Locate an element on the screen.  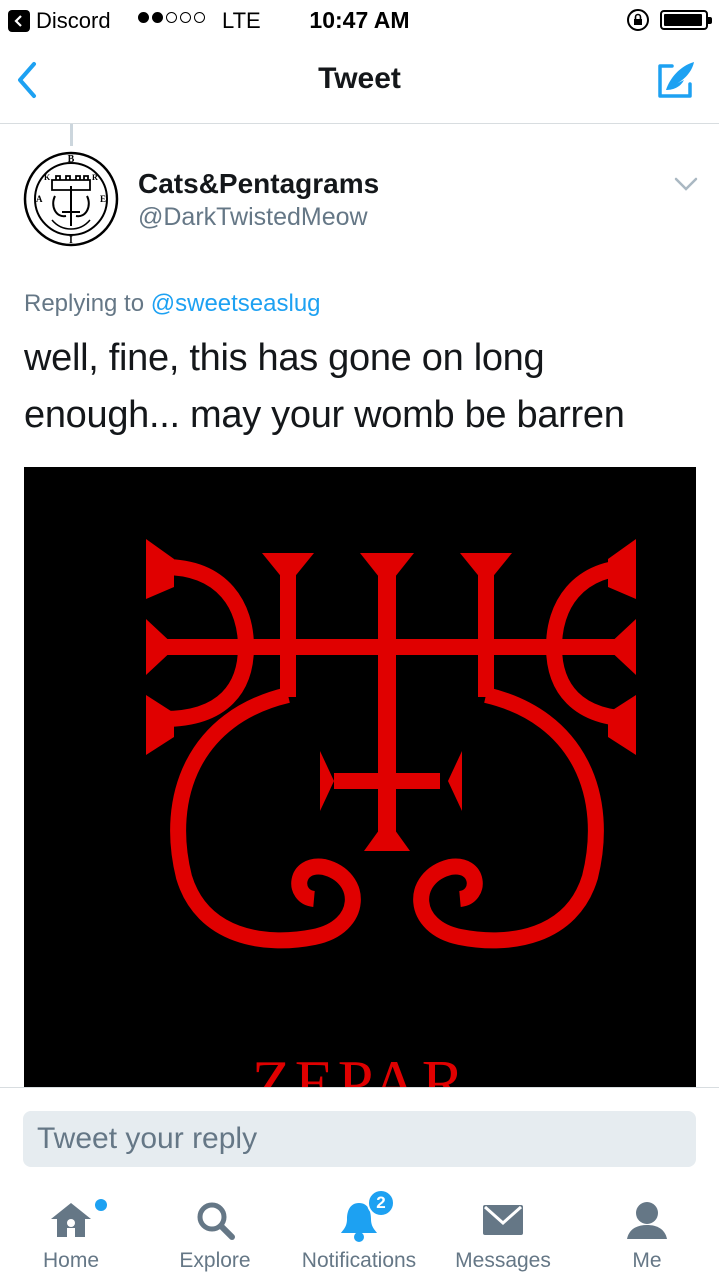
svg-text: K is located at coordinates (47, 177).